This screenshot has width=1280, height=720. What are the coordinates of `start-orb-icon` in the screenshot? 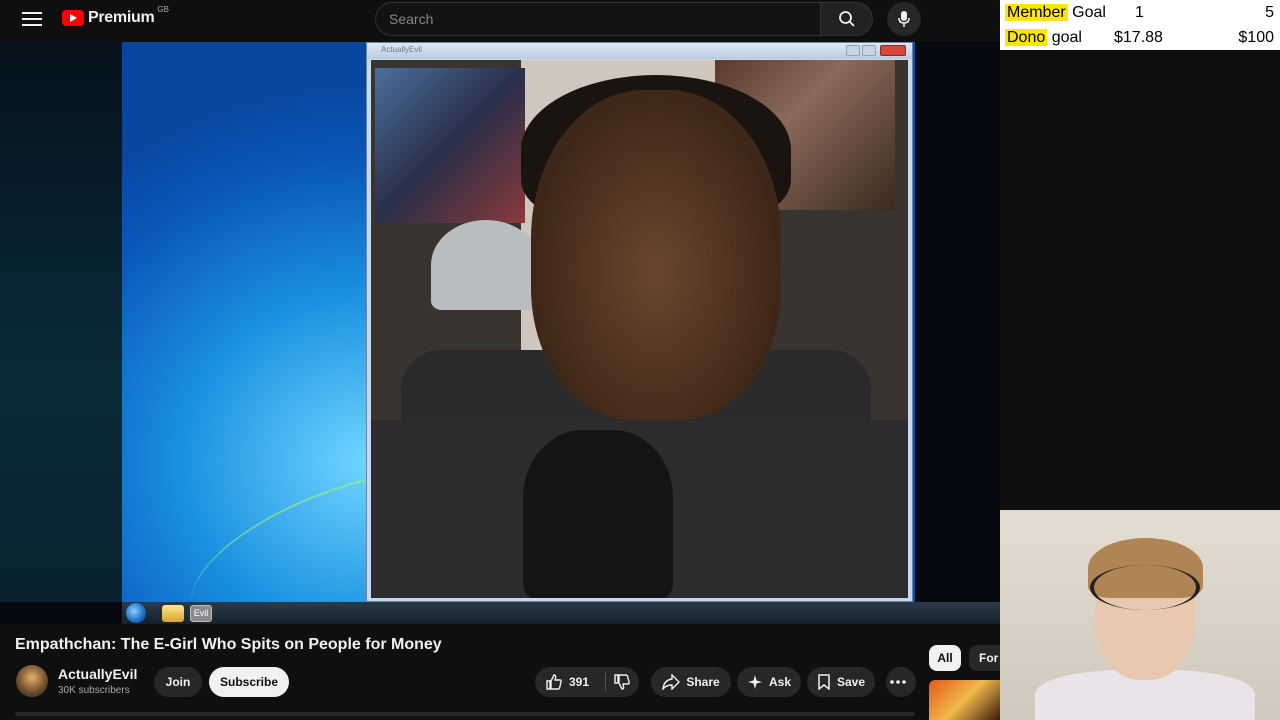 It's located at (136, 613).